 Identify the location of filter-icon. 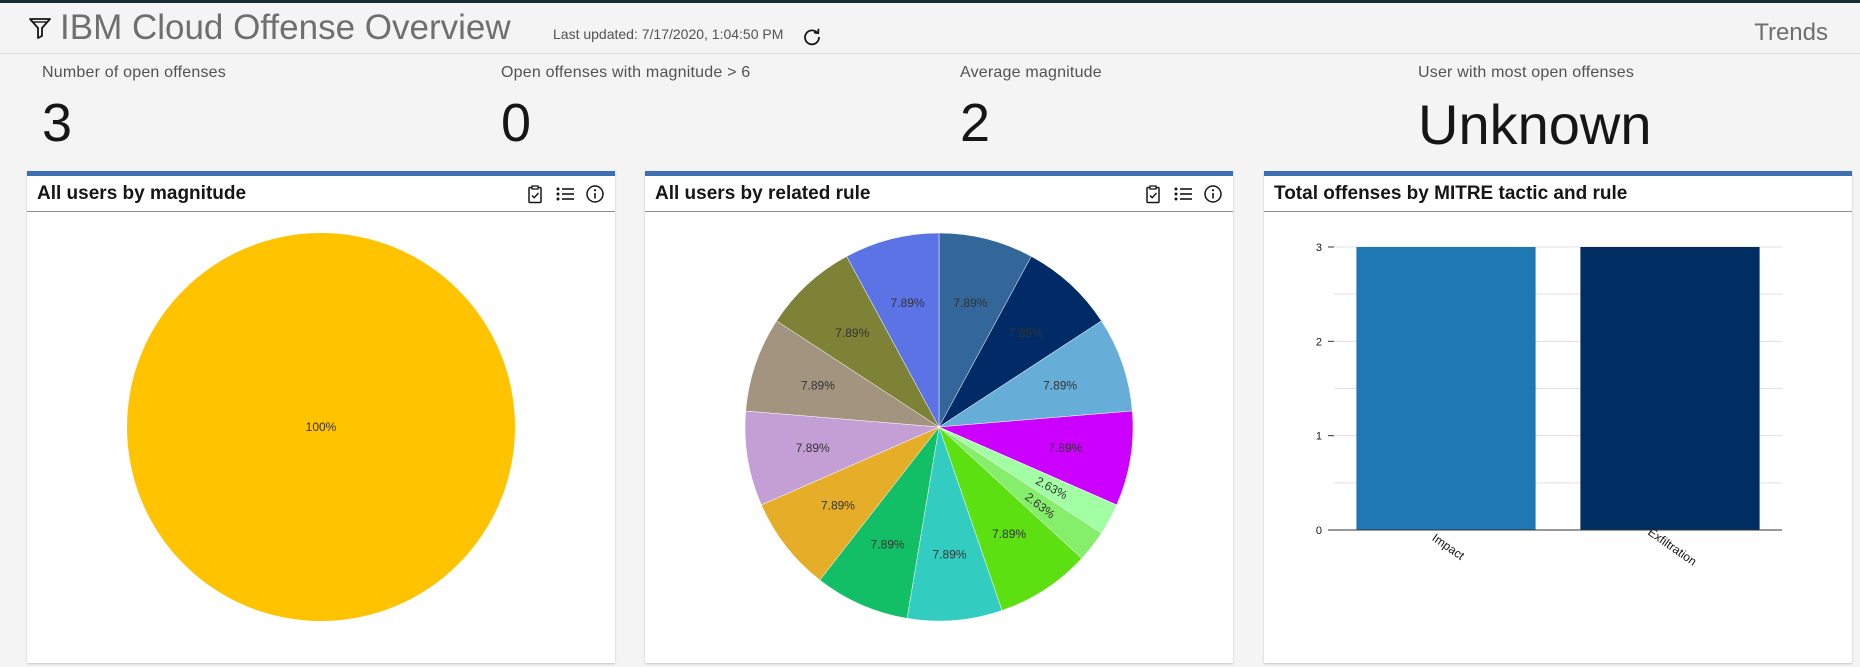
(40, 28).